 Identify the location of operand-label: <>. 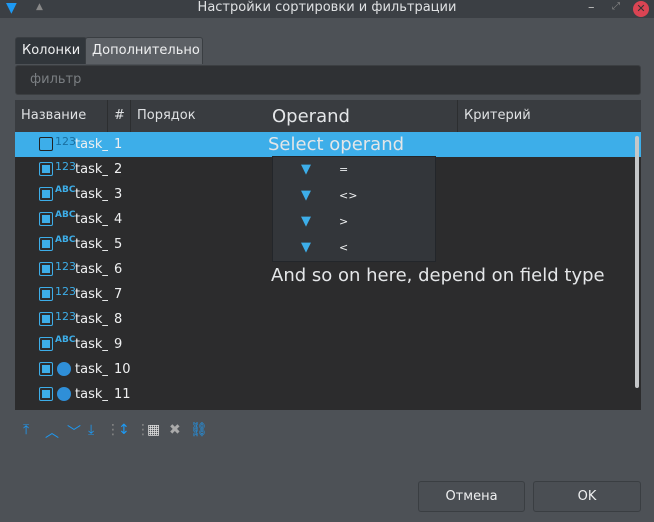
(348, 195).